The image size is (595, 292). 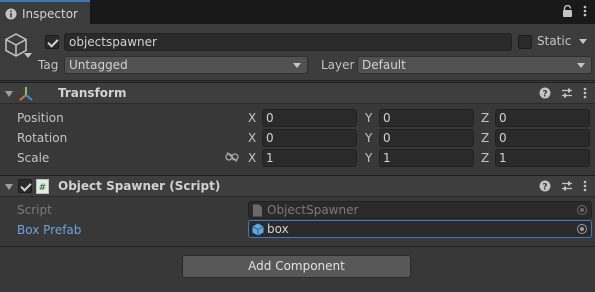 What do you see at coordinates (26, 94) in the screenshot?
I see `transform-icon` at bounding box center [26, 94].